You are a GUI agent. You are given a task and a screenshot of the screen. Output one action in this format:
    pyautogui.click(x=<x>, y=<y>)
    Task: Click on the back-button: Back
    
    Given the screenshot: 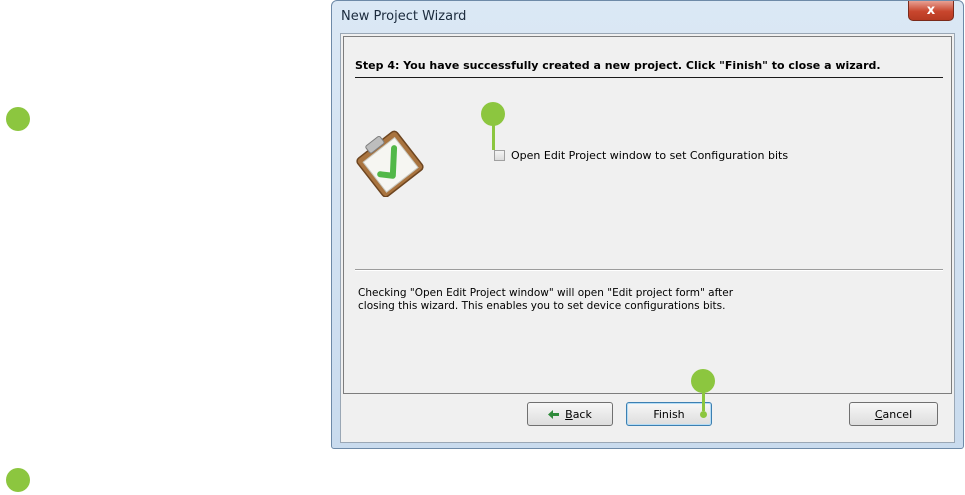 What is the action you would take?
    pyautogui.click(x=570, y=414)
    